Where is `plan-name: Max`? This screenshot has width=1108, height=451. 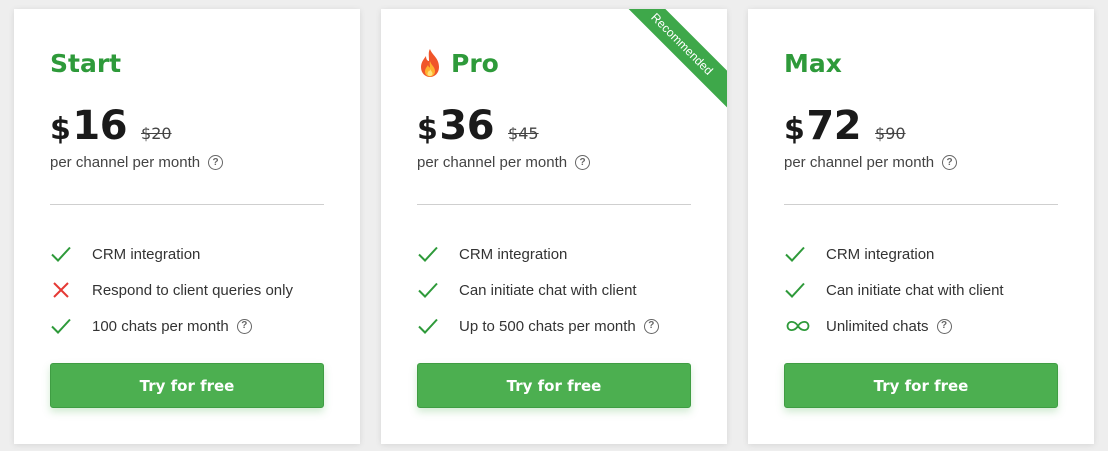
plan-name: Max is located at coordinates (813, 63).